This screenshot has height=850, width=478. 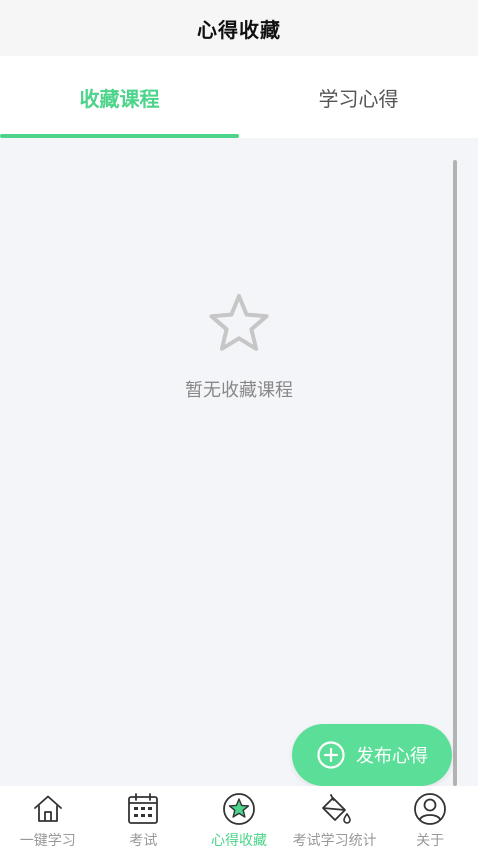 What do you see at coordinates (47, 841) in the screenshot?
I see `nav-label: 一键学习` at bounding box center [47, 841].